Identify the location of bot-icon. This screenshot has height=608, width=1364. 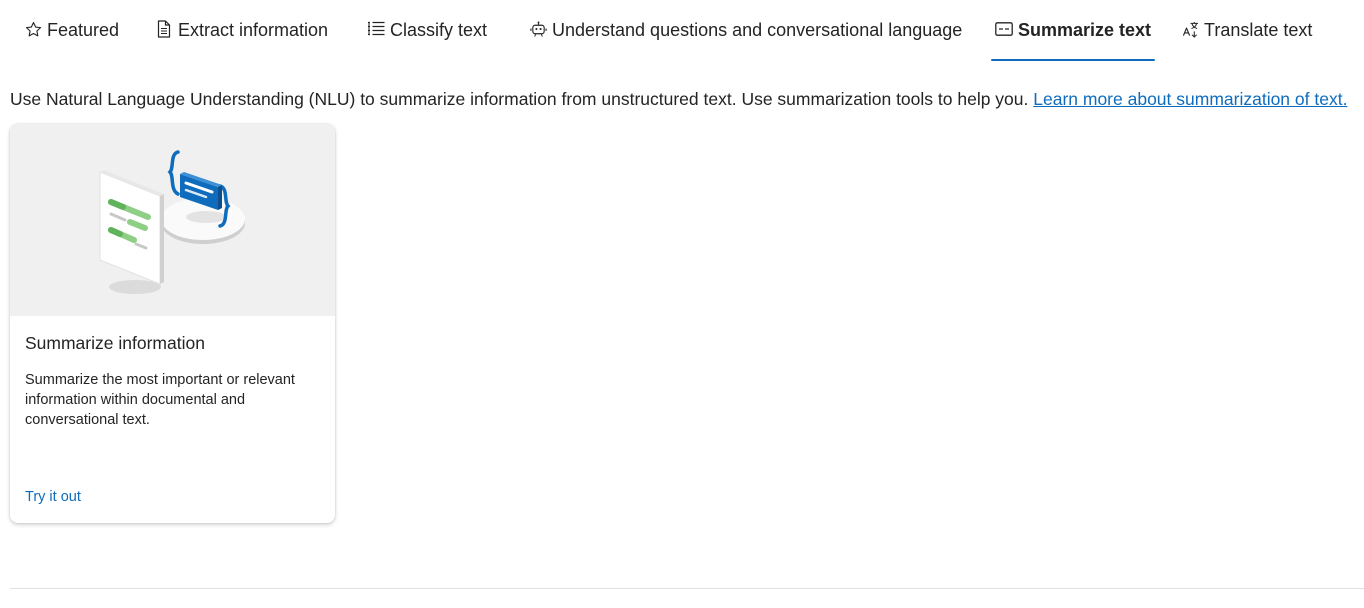
(538, 29).